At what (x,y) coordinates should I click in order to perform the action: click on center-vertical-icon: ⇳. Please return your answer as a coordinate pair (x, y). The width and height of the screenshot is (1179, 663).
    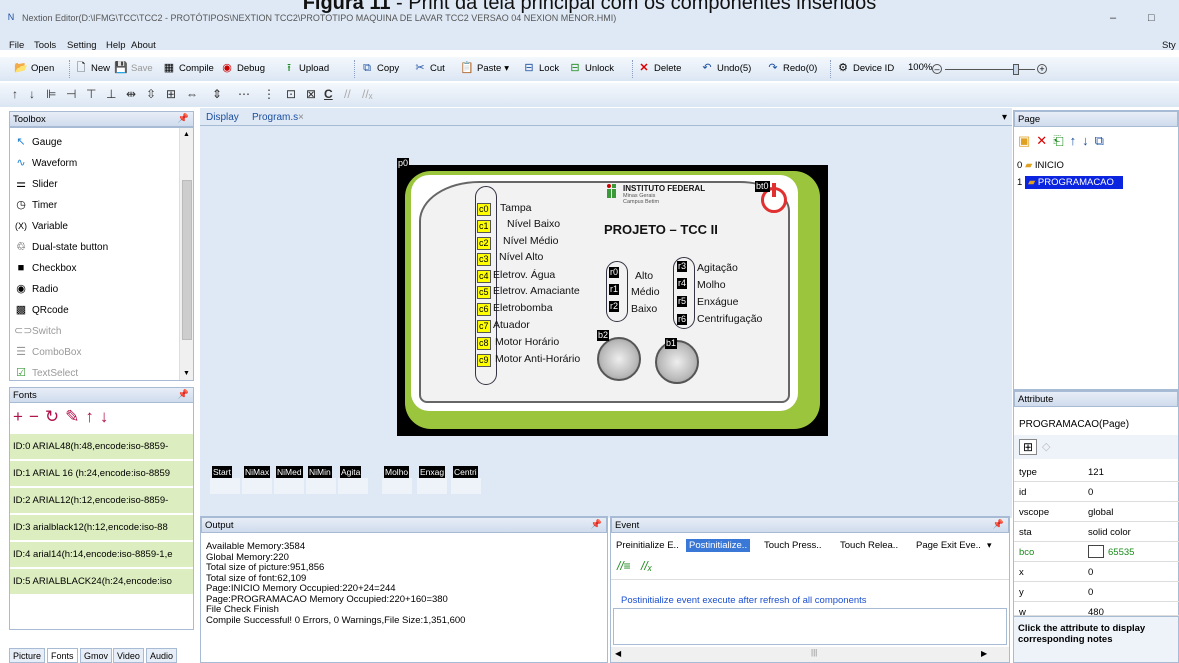
    Looking at the image, I should click on (151, 94).